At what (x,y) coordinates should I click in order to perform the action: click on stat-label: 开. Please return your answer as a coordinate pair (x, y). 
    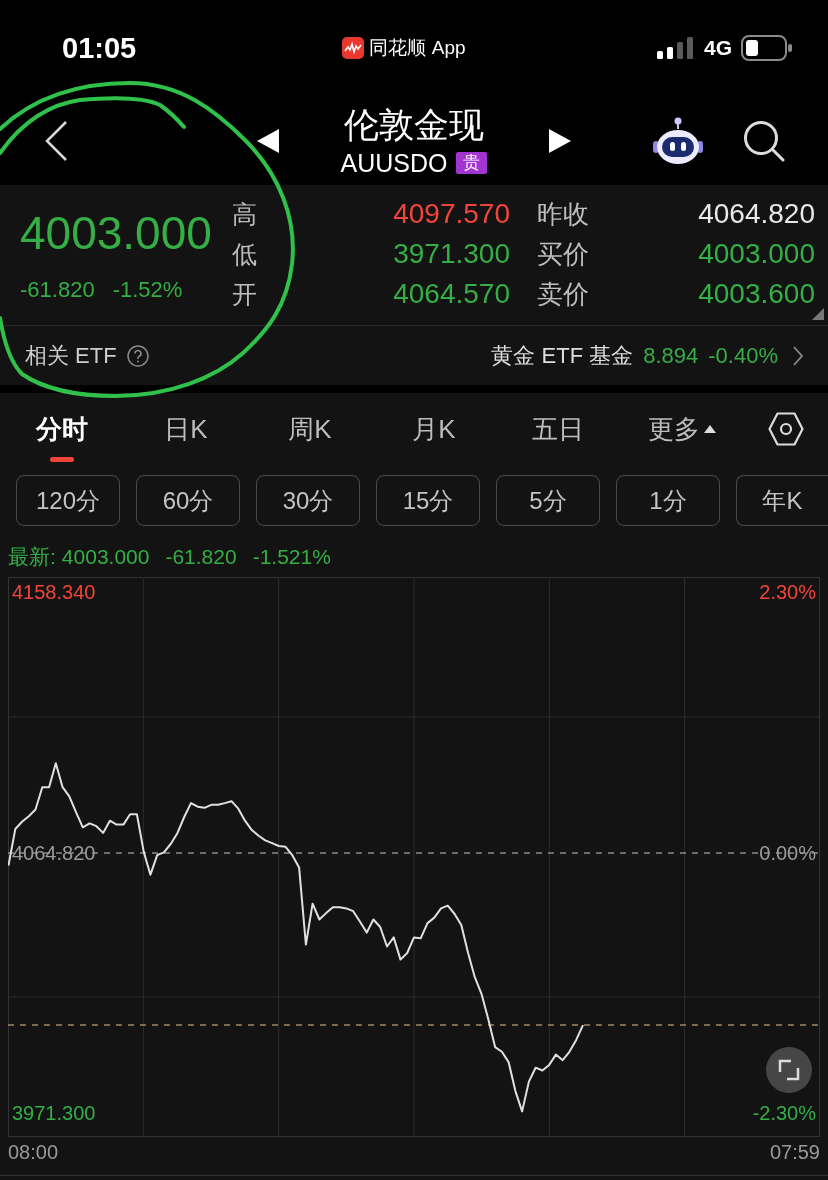
    Looking at the image, I should click on (244, 294).